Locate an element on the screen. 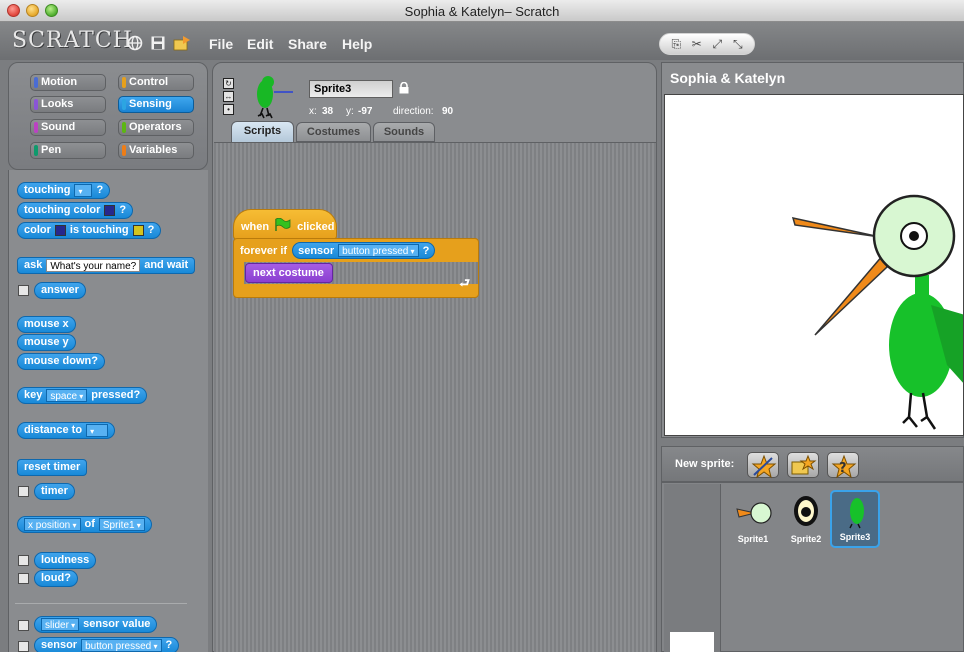 The width and height of the screenshot is (964, 652). paint-new-sprite-button is located at coordinates (763, 465).